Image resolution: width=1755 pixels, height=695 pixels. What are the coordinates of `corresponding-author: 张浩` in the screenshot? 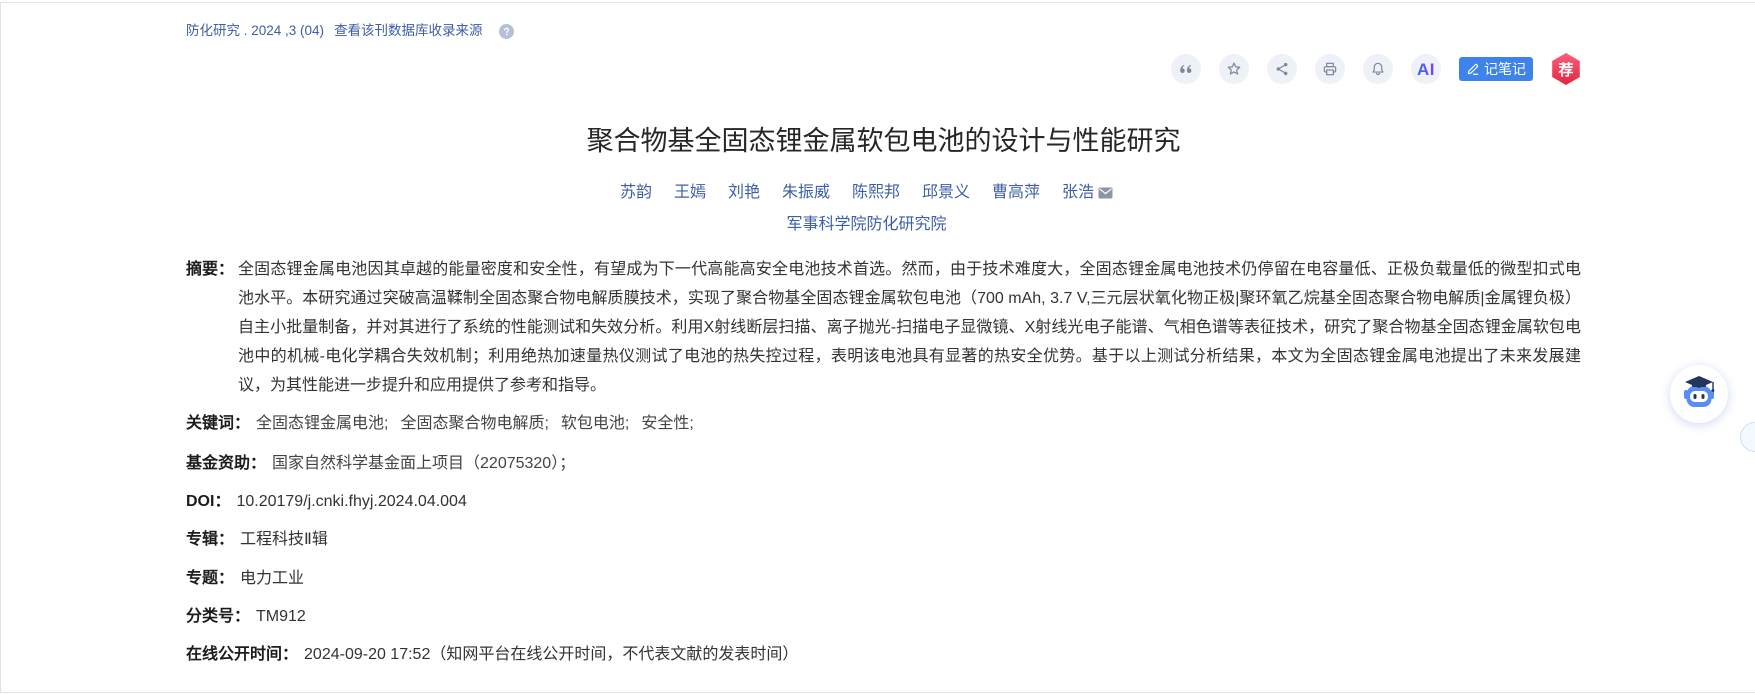 It's located at (1087, 193).